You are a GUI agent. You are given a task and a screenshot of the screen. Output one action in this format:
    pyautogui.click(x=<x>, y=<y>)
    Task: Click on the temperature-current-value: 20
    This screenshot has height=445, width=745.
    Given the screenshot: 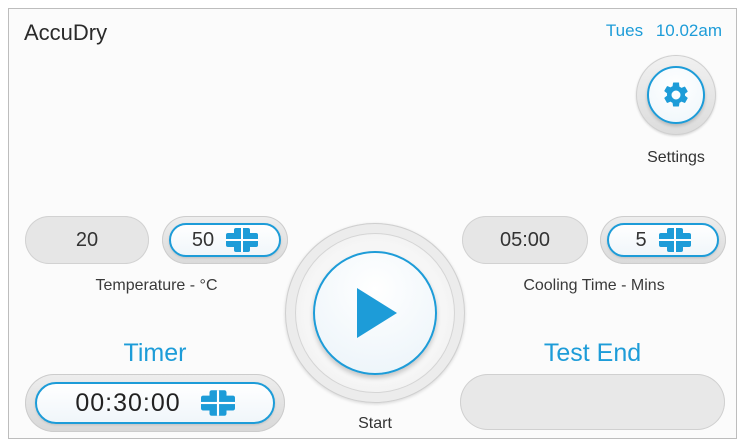 What is the action you would take?
    pyautogui.click(x=87, y=239)
    